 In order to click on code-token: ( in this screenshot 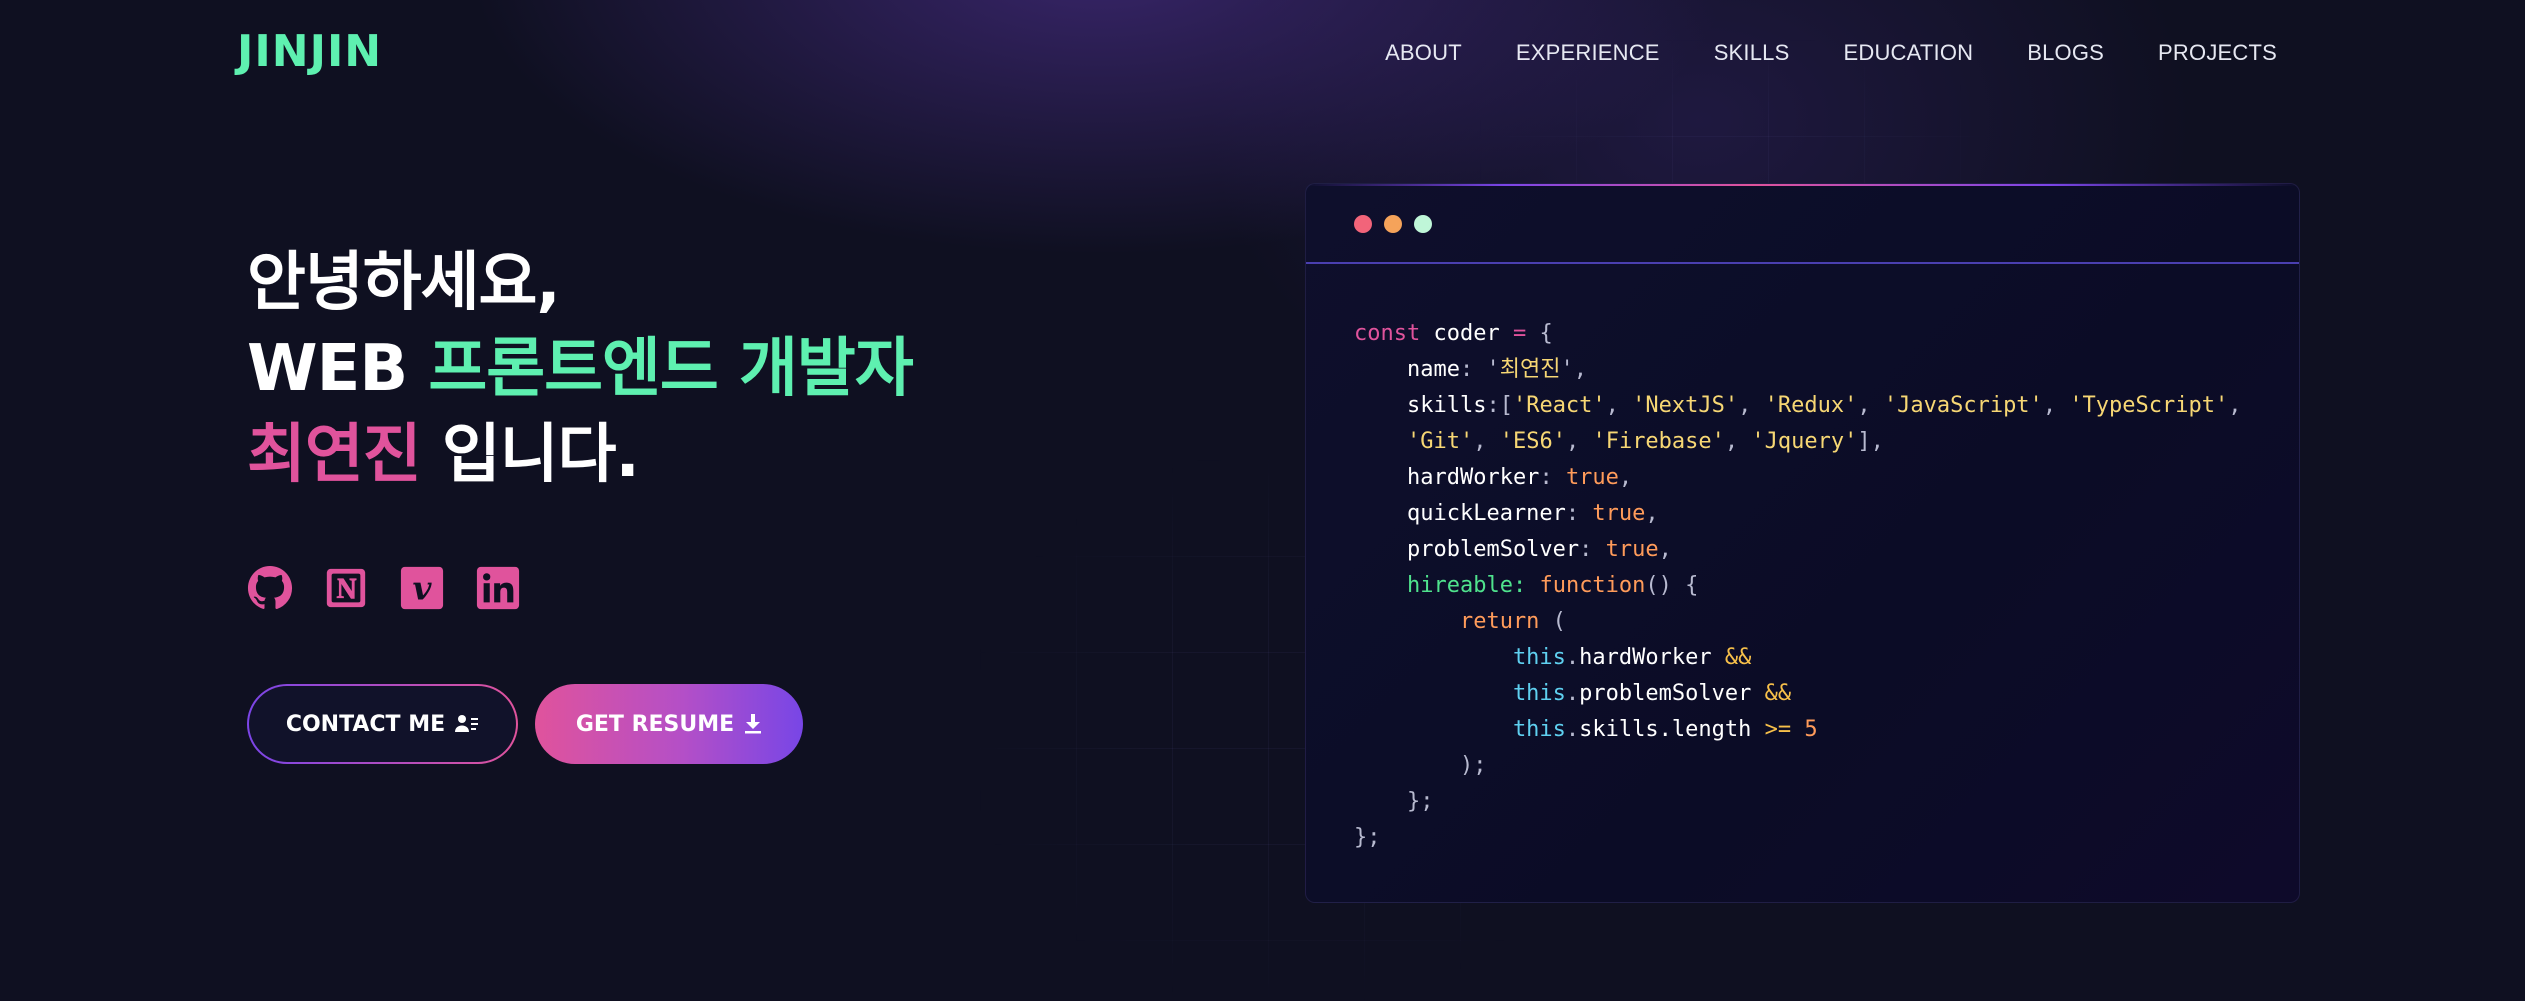, I will do `click(1552, 621)`.